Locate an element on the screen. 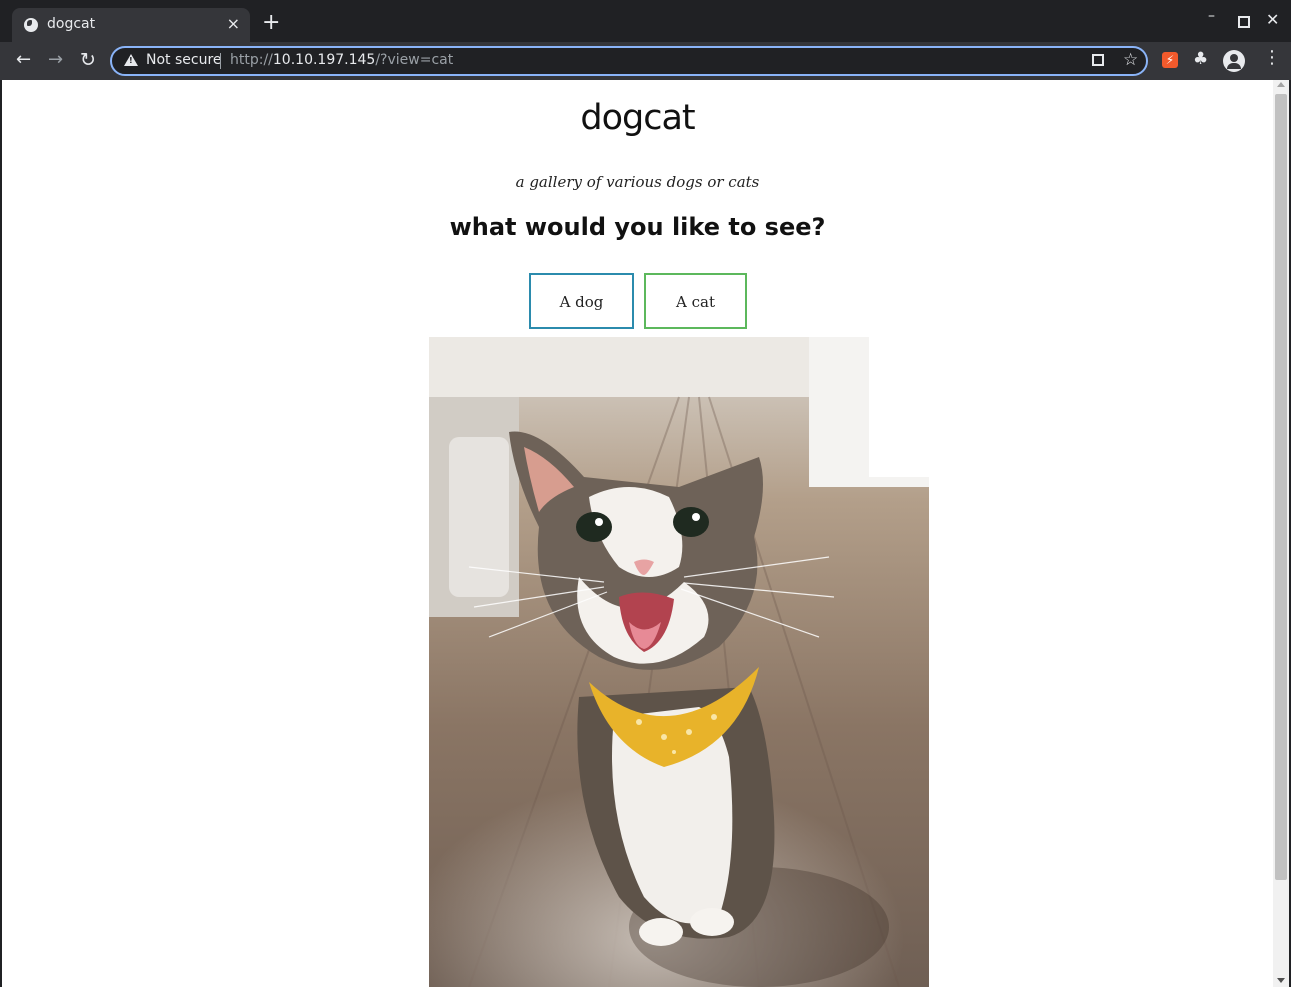 The image size is (1291, 987). reload-icon: ↻ is located at coordinates (88, 60).